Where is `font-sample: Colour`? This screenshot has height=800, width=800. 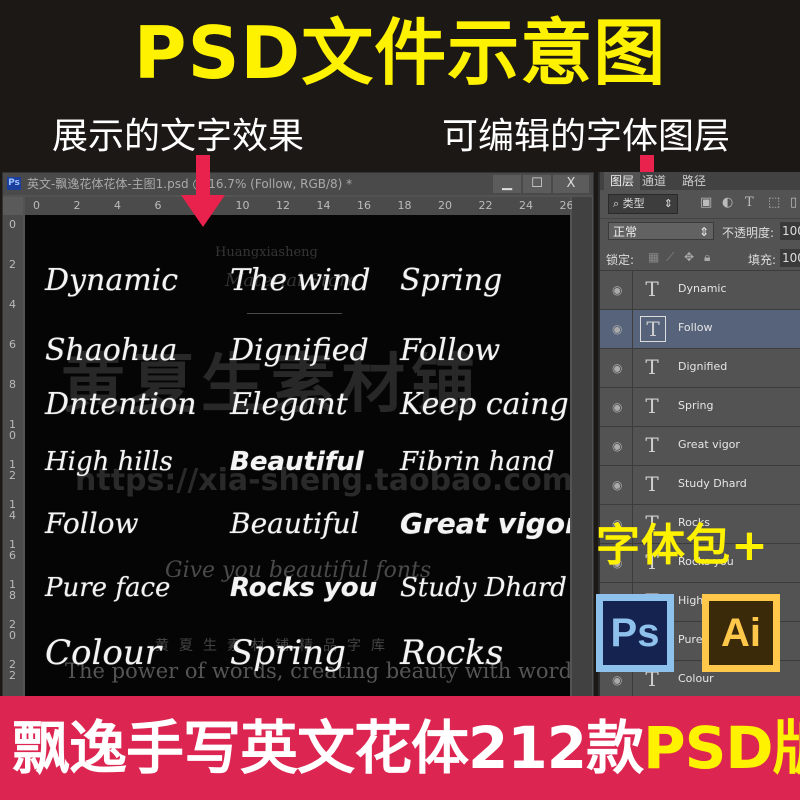 font-sample: Colour is located at coordinates (103, 653).